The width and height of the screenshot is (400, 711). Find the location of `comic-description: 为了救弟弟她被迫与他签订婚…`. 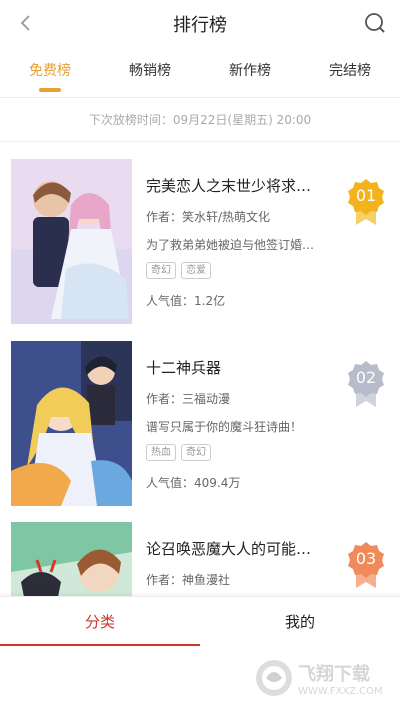

comic-description: 为了救弟弟她被迫与他签订婚… is located at coordinates (230, 245).